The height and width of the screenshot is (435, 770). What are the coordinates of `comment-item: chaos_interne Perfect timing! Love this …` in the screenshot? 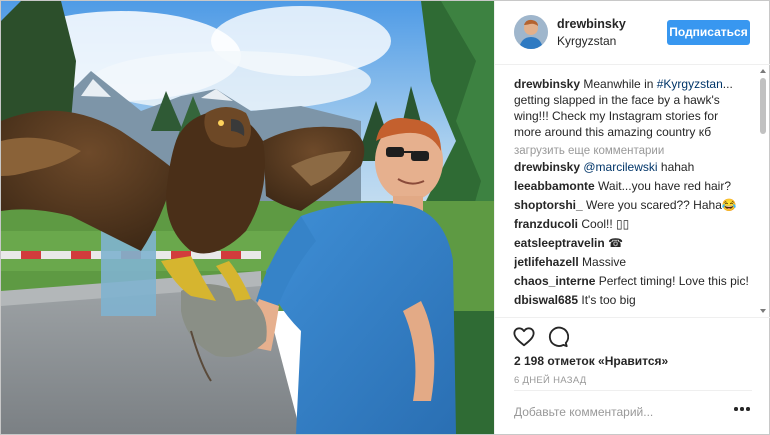 It's located at (632, 281).